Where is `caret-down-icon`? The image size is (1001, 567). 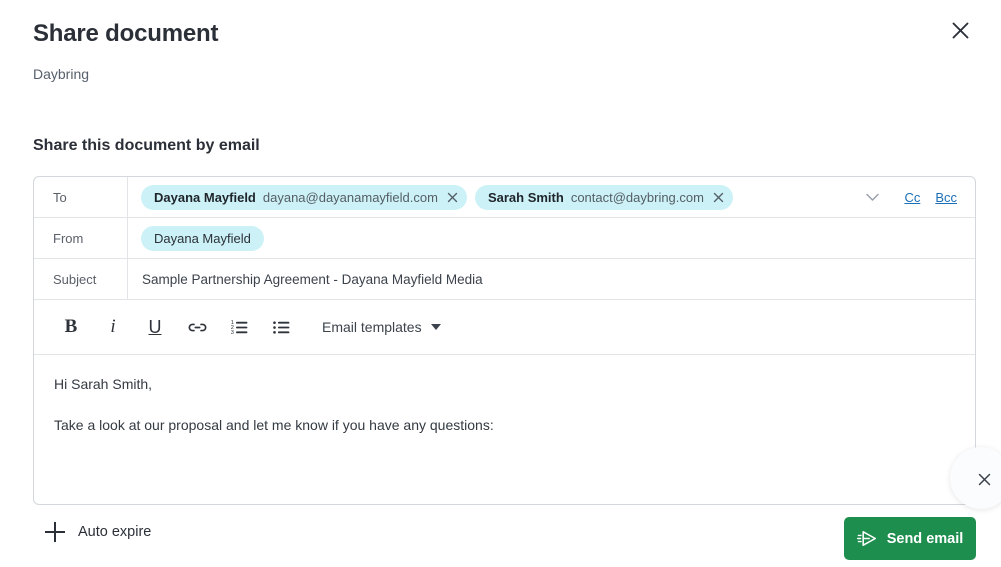
caret-down-icon is located at coordinates (435, 327).